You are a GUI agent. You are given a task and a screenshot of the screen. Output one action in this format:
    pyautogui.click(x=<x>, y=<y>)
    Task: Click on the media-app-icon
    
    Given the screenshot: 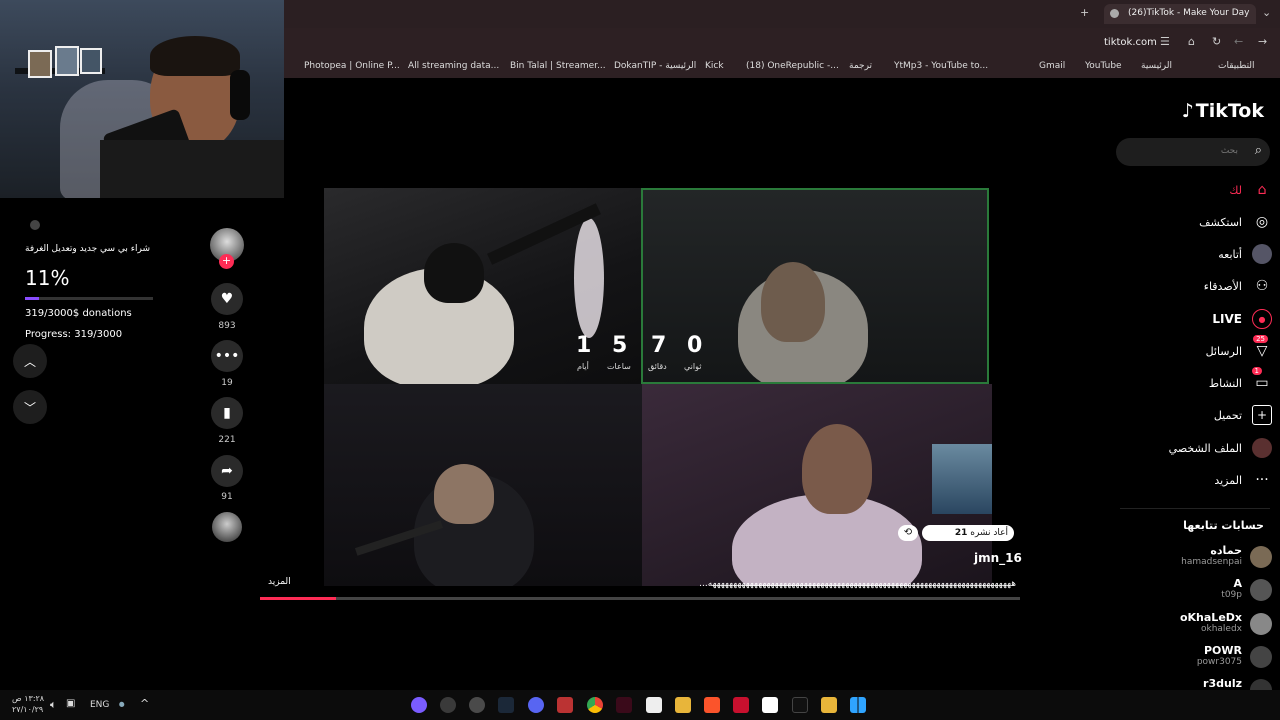 What is the action you would take?
    pyautogui.click(x=565, y=705)
    